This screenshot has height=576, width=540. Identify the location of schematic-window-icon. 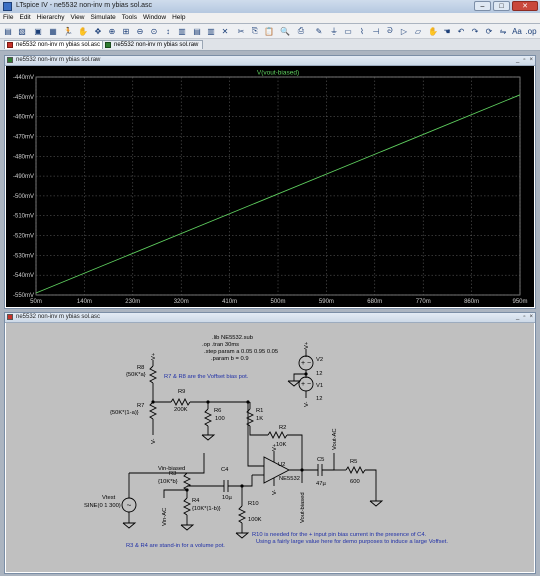
(10, 317).